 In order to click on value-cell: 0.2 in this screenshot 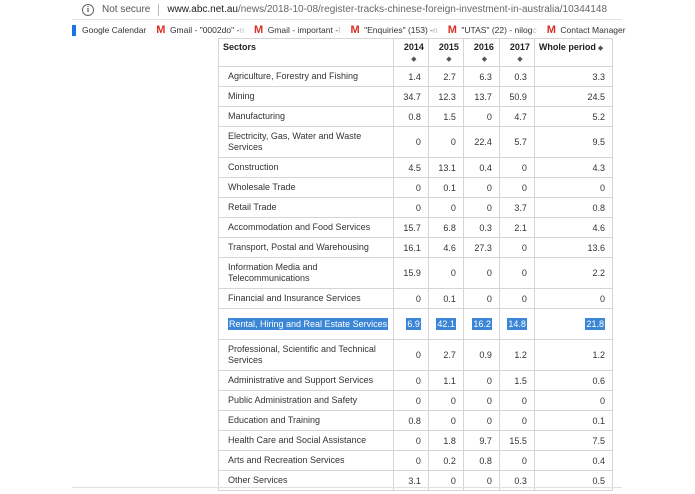, I will do `click(445, 460)`.